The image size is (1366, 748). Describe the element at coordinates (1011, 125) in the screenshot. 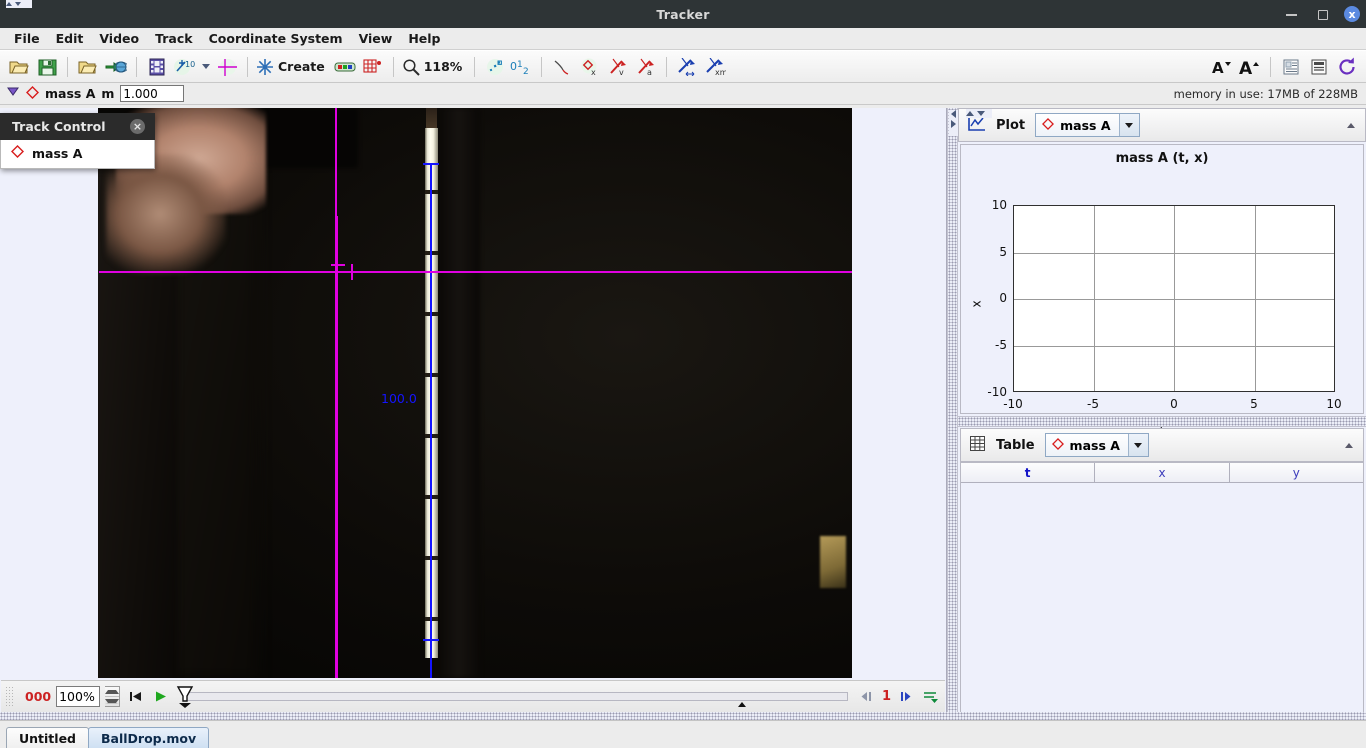

I see `plot-panel-title: Plot` at that location.